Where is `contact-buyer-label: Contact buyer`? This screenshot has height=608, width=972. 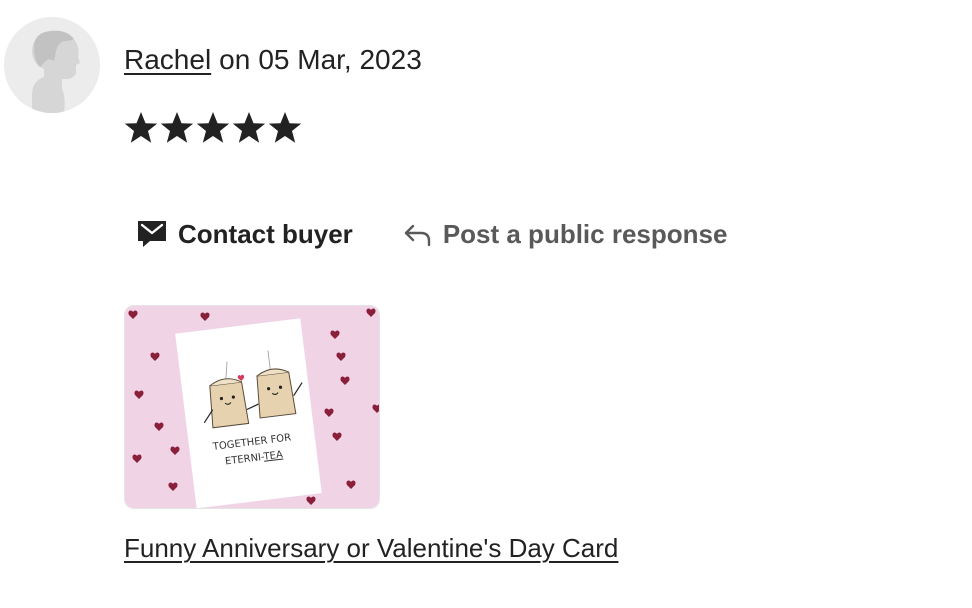
contact-buyer-label: Contact buyer is located at coordinates (265, 233).